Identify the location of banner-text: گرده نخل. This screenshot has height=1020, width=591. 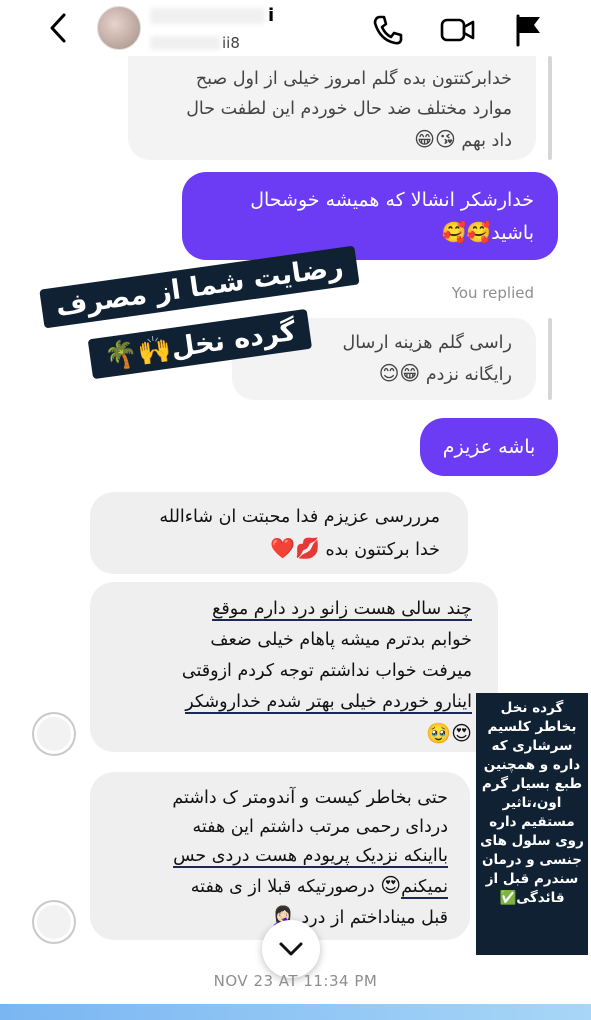
(233, 339).